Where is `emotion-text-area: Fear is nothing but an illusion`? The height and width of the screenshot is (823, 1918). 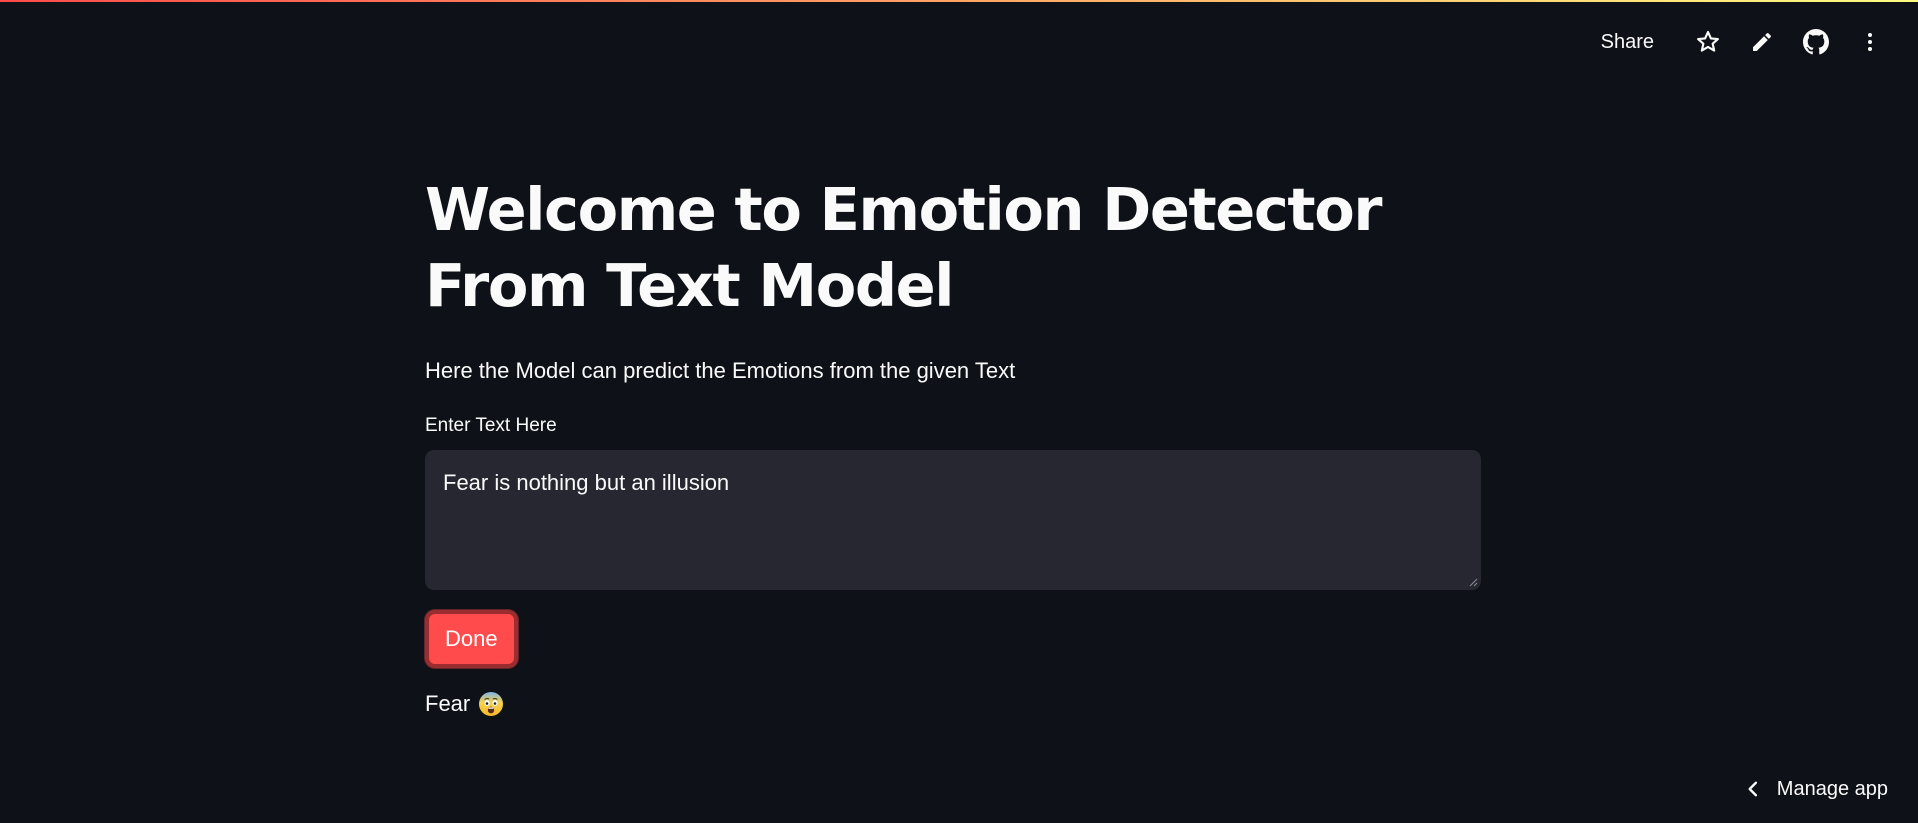 emotion-text-area: Fear is nothing but an illusion is located at coordinates (953, 520).